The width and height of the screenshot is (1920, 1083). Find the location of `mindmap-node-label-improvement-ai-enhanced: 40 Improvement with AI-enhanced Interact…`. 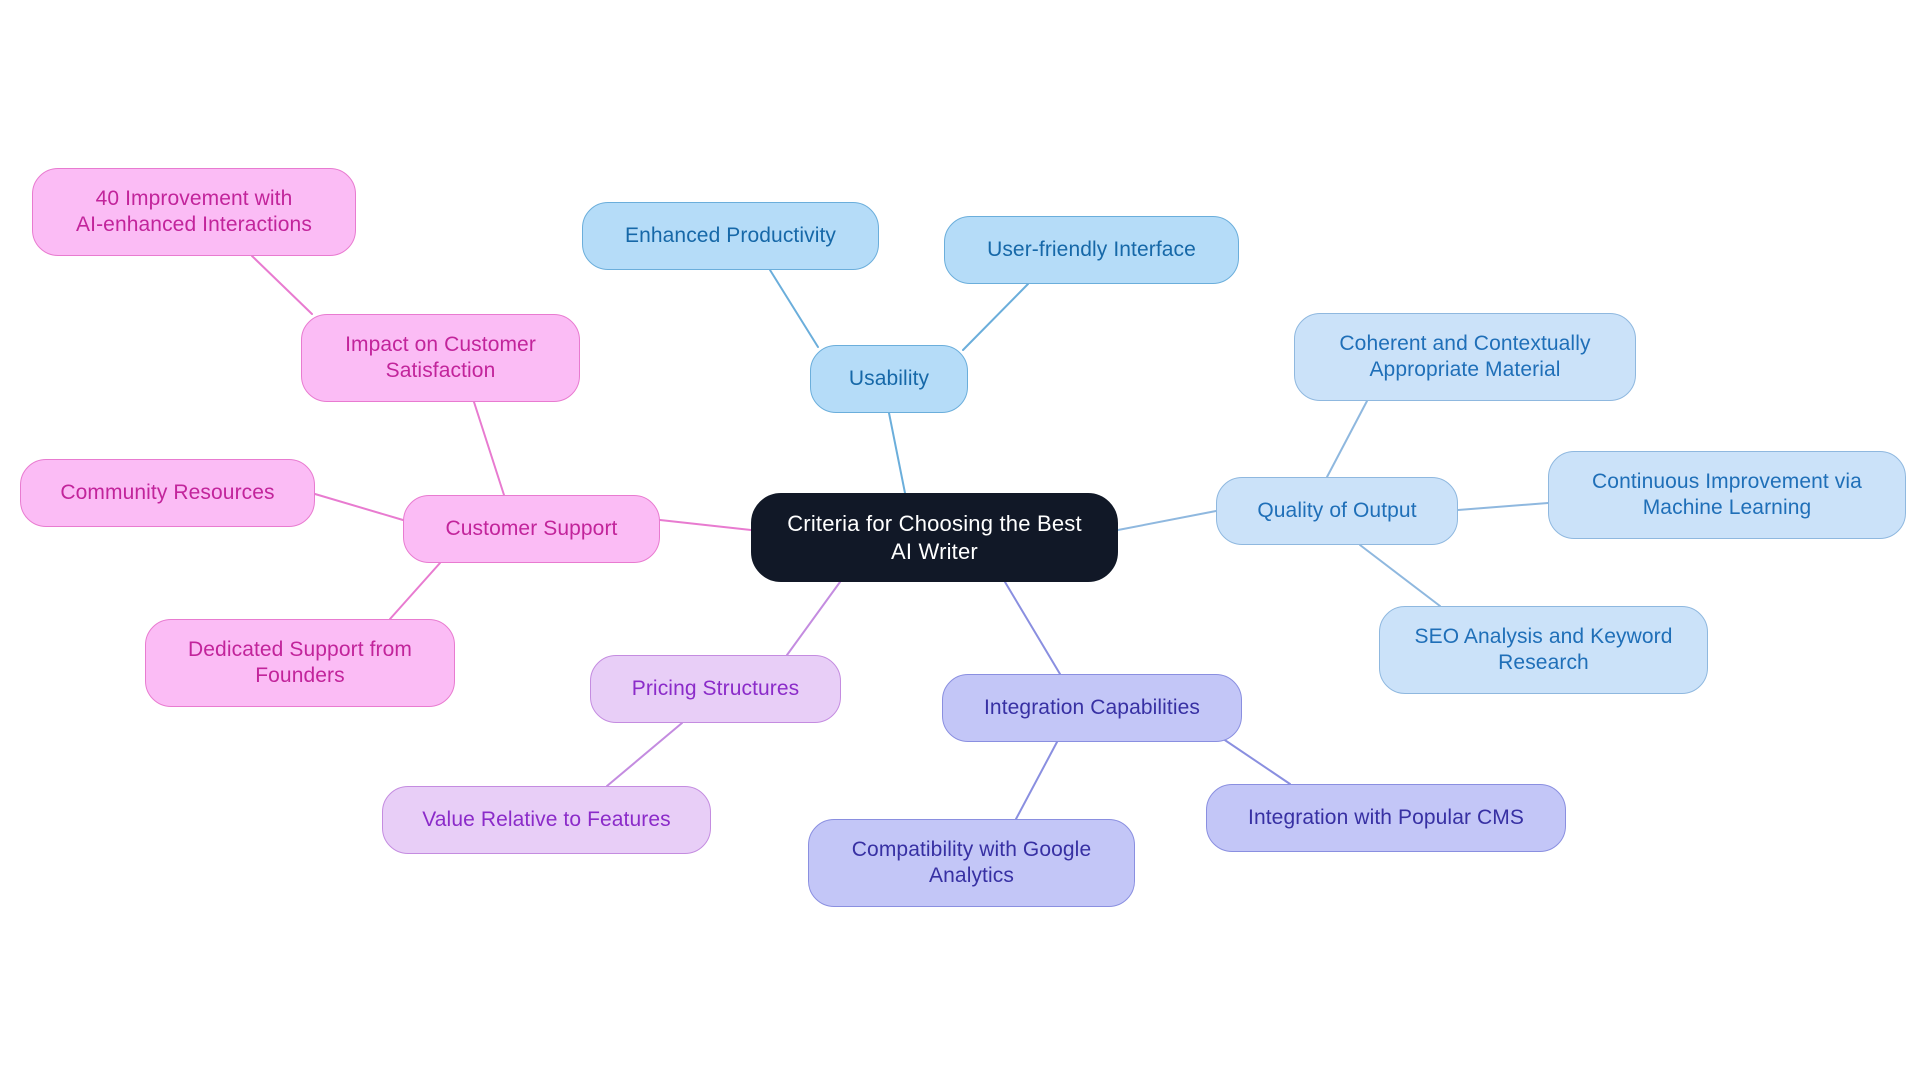

mindmap-node-label-improvement-ai-enhanced: 40 Improvement with AI-enhanced Interact… is located at coordinates (194, 211).